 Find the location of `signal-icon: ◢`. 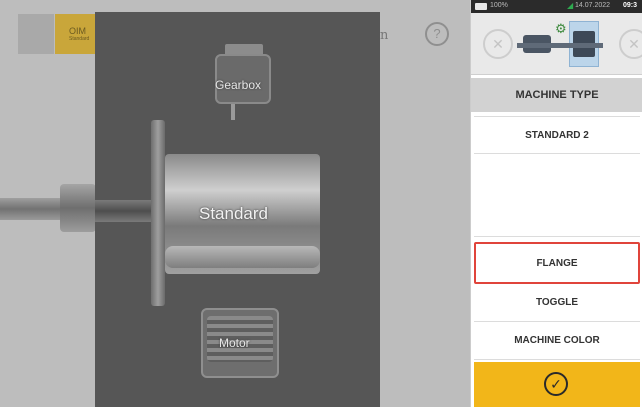

signal-icon: ◢ is located at coordinates (570, 5).